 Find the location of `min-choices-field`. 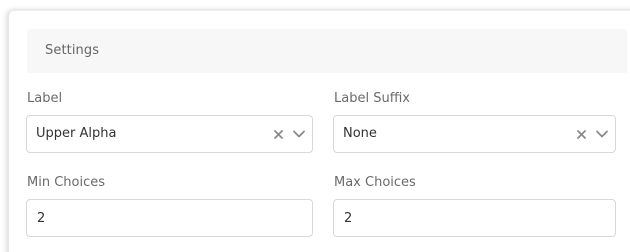

min-choices-field is located at coordinates (169, 218).